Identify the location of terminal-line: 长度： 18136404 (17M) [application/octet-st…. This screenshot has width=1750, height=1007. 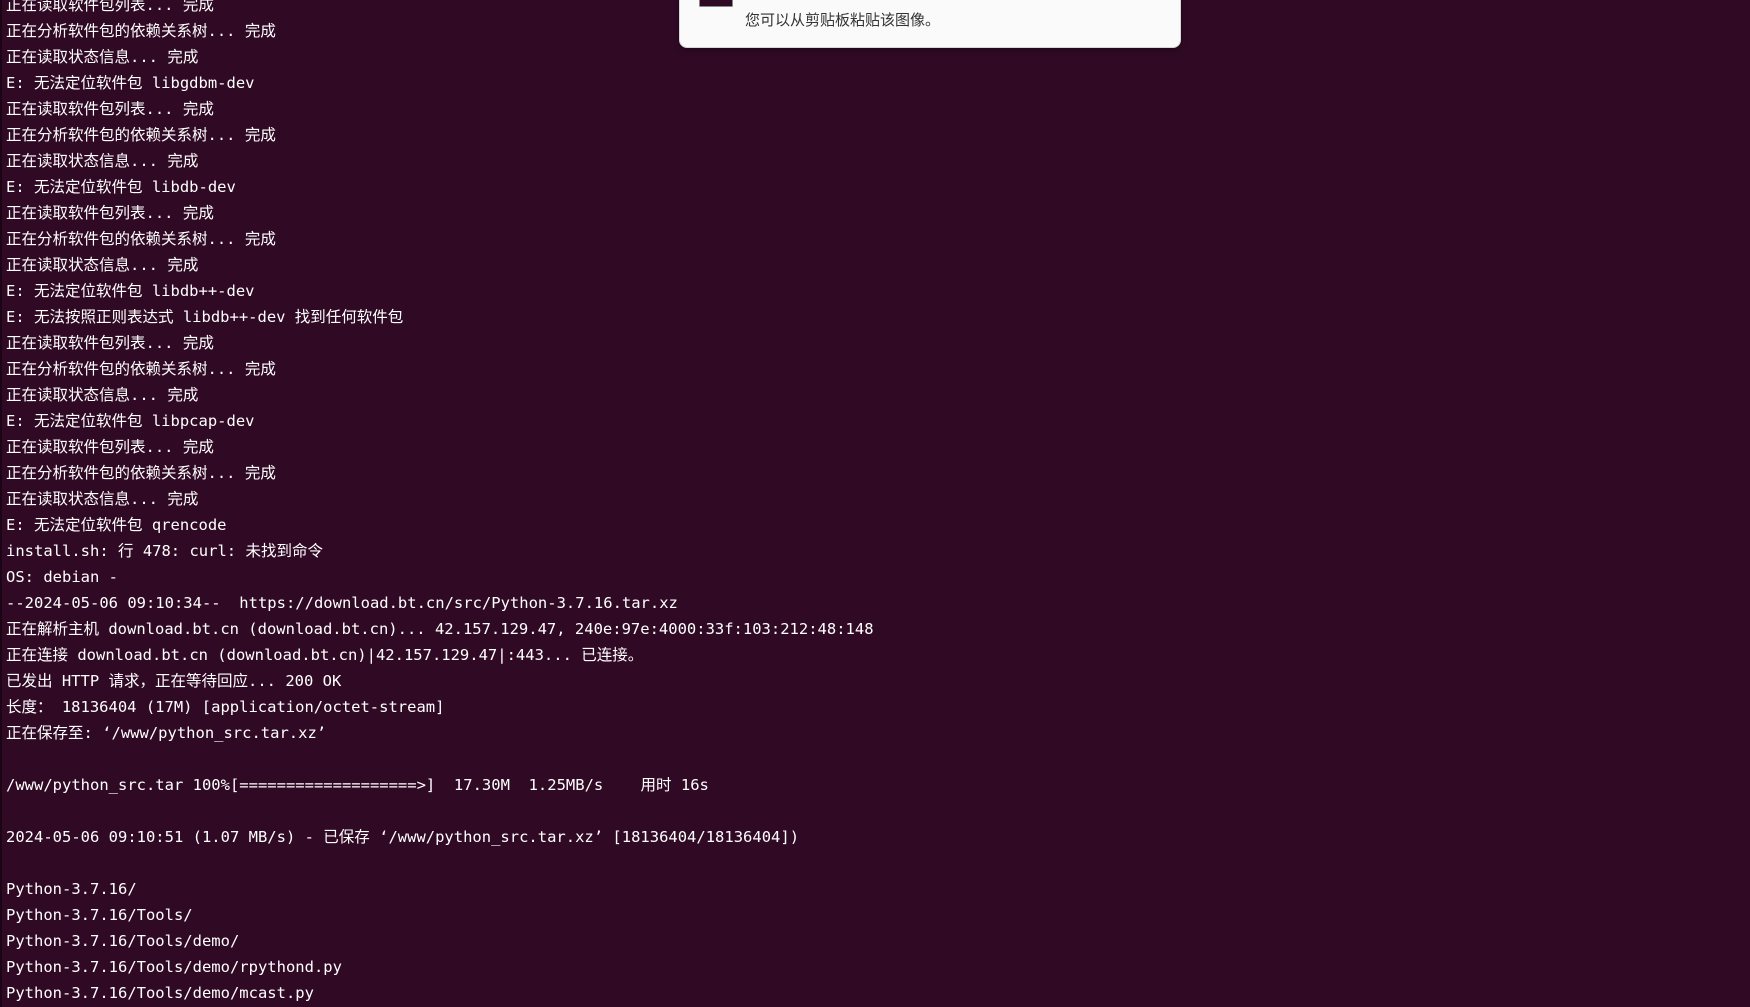
(225, 707).